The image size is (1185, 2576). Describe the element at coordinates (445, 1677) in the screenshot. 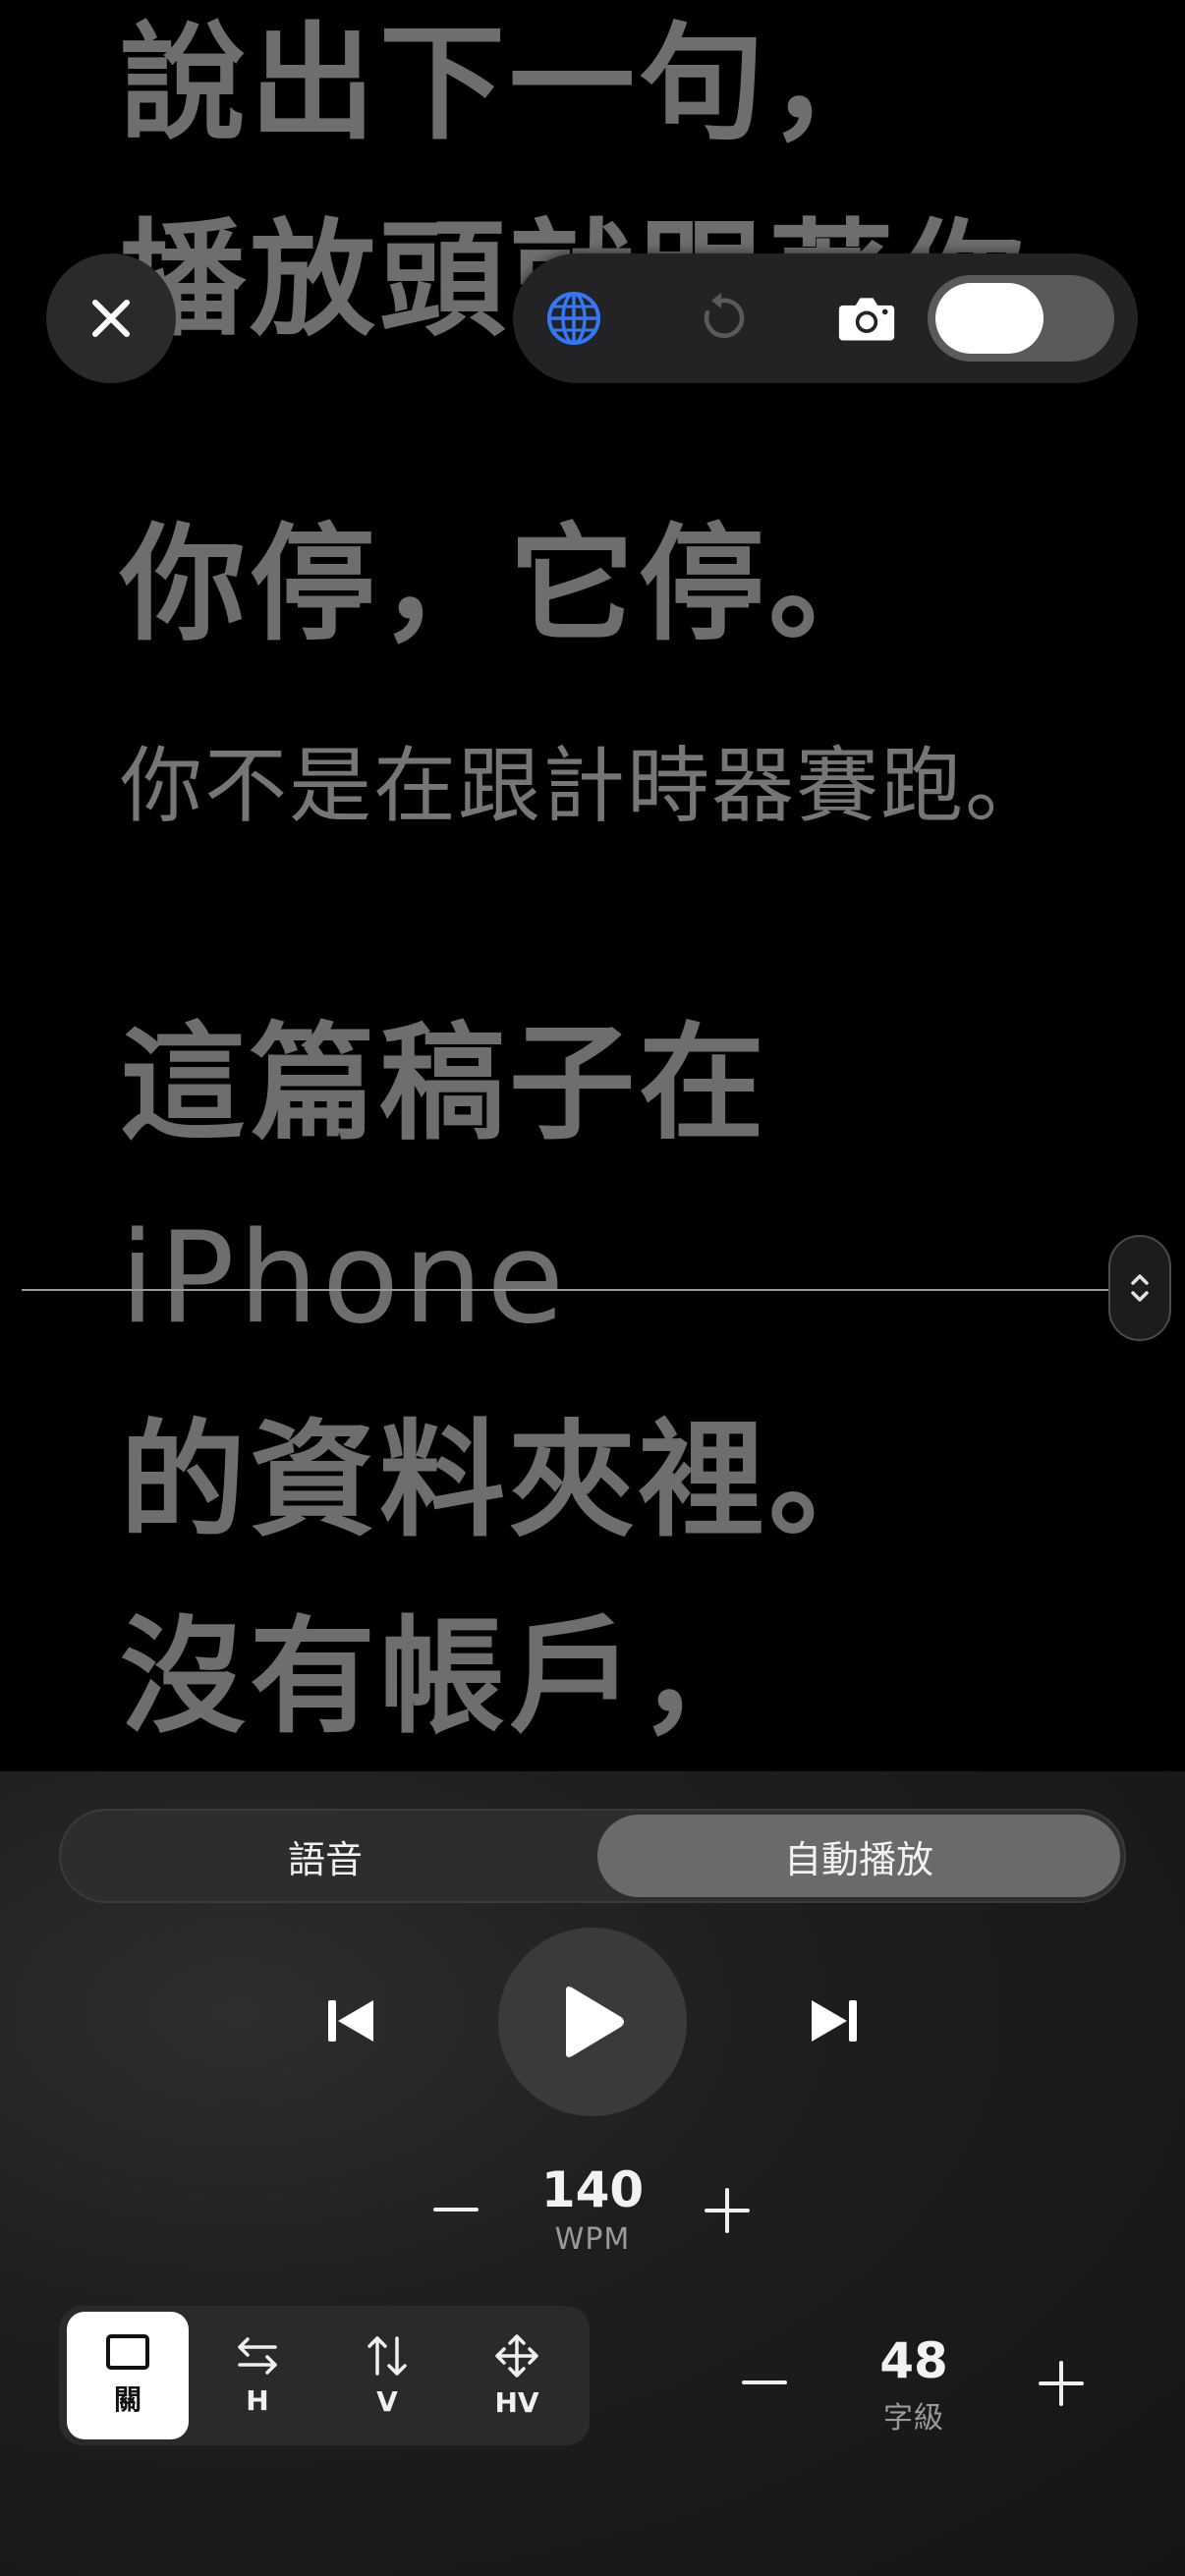

I see `script-line: 沒有帳戶，` at that location.